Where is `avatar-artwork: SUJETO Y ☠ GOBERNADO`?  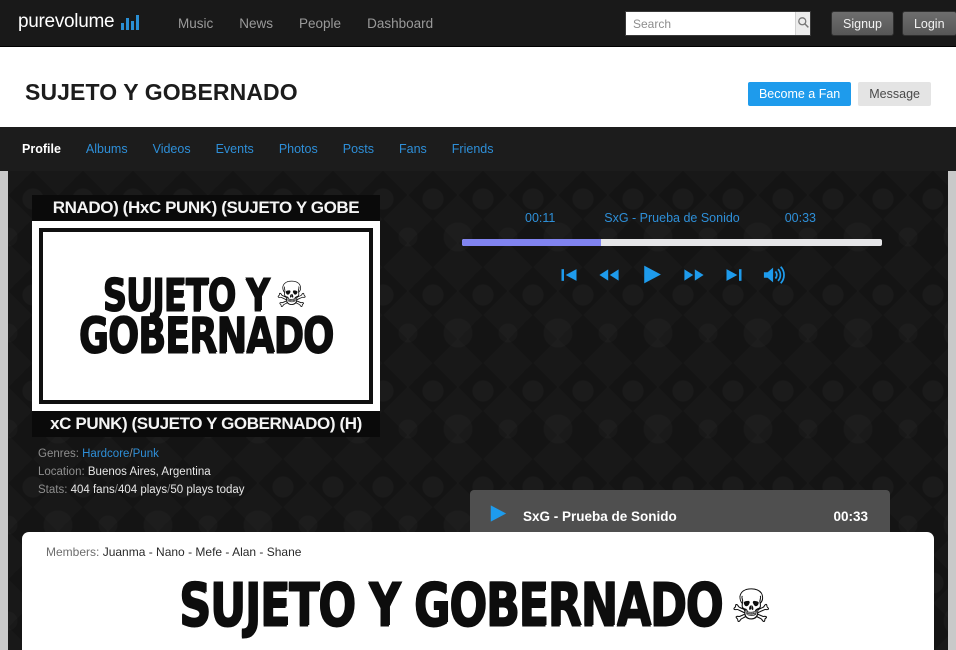 avatar-artwork: SUJETO Y ☠ GOBERNADO is located at coordinates (206, 316).